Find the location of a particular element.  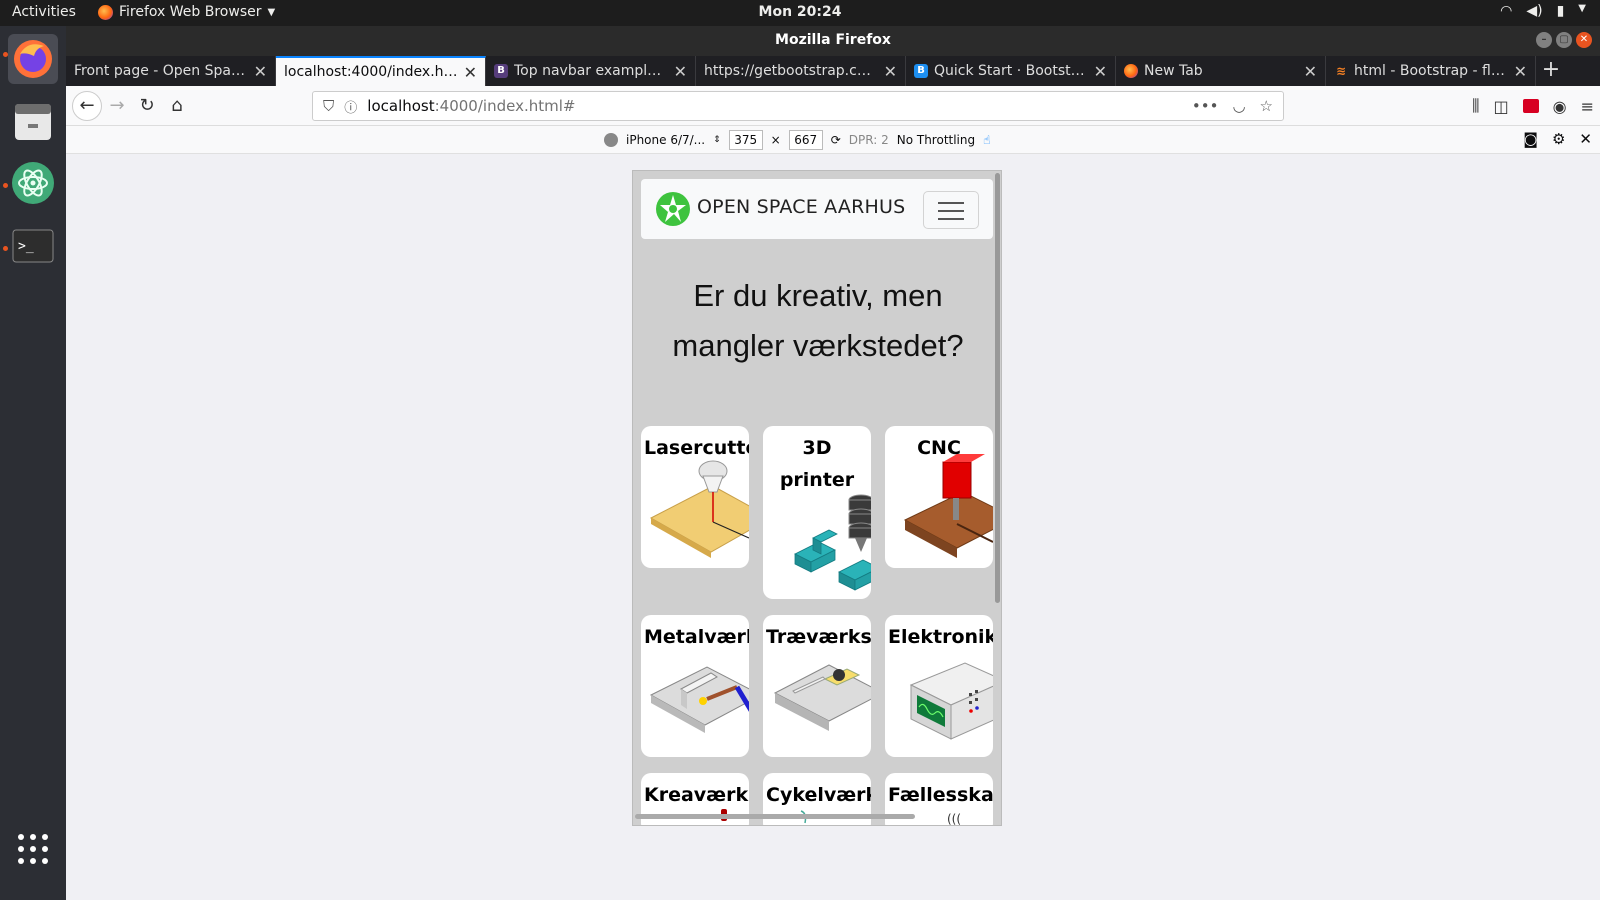

reload-button: ↻ is located at coordinates (147, 106).